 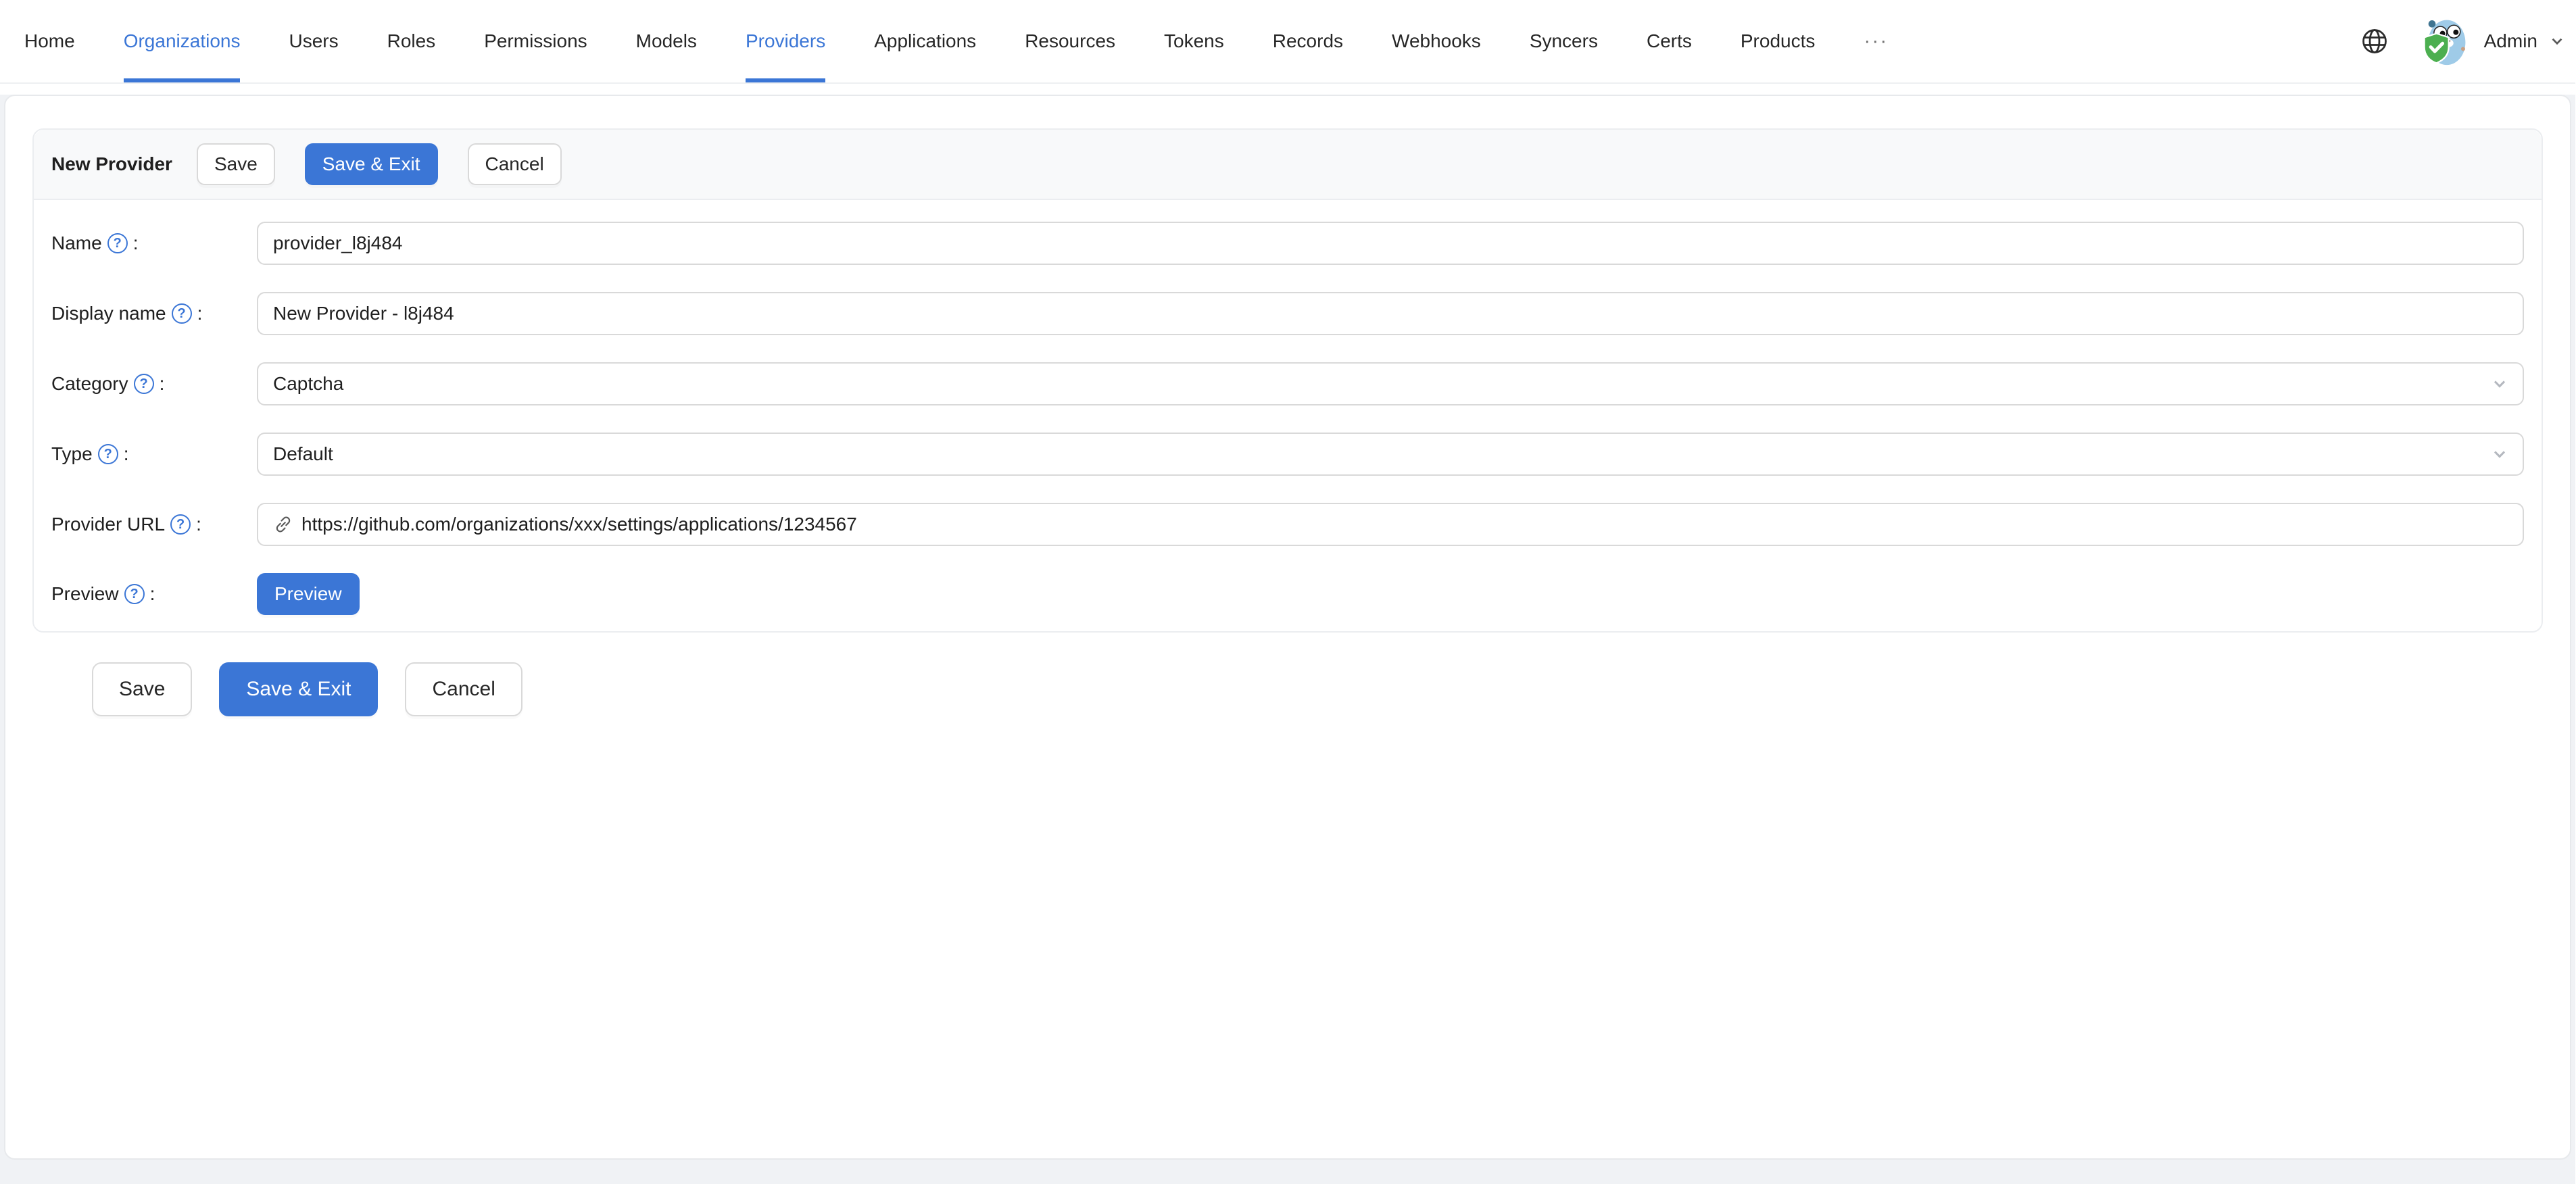 I want to click on nav-item-permissions: Permissions, so click(x=535, y=41).